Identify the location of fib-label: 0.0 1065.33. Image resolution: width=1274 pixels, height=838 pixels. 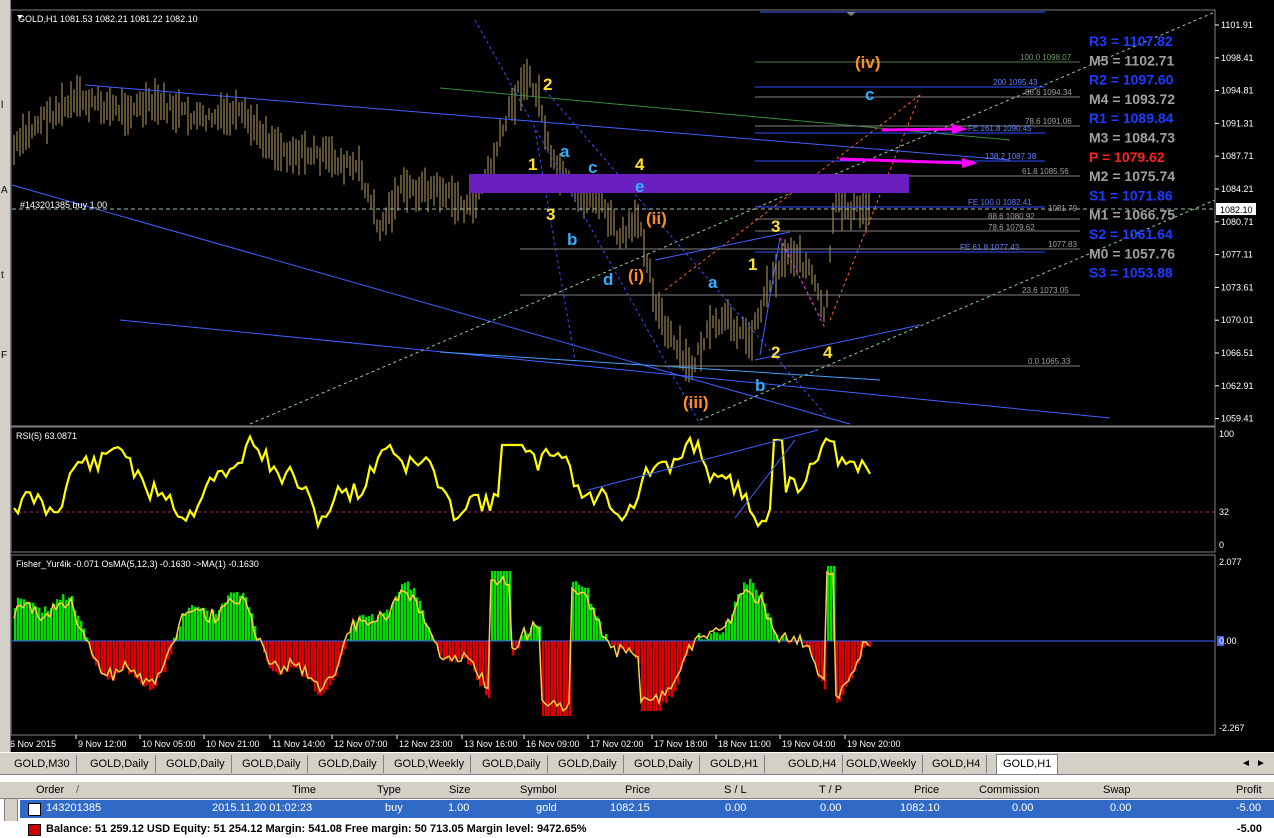
(1049, 361).